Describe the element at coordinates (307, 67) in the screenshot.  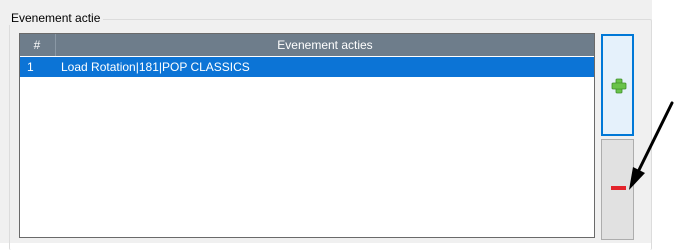
I see `table-row: 1 Load Rotation|181|POP CLASSICS` at that location.